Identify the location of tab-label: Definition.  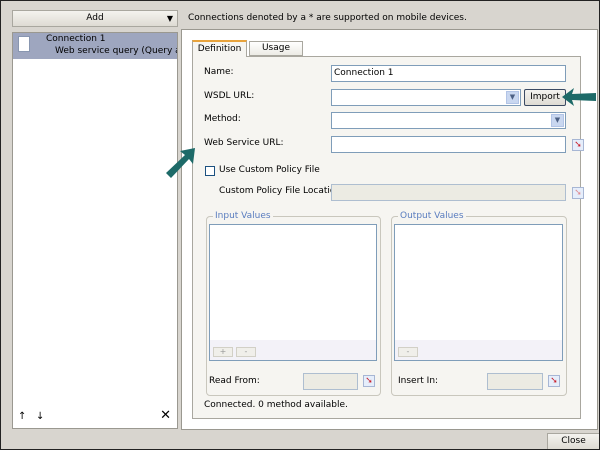
(219, 49).